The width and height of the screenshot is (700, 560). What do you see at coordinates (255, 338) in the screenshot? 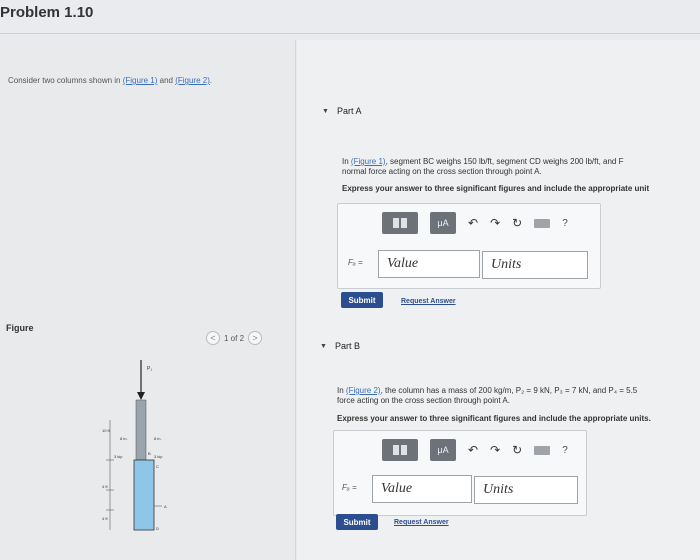
I see `next-figure-button: >` at bounding box center [255, 338].